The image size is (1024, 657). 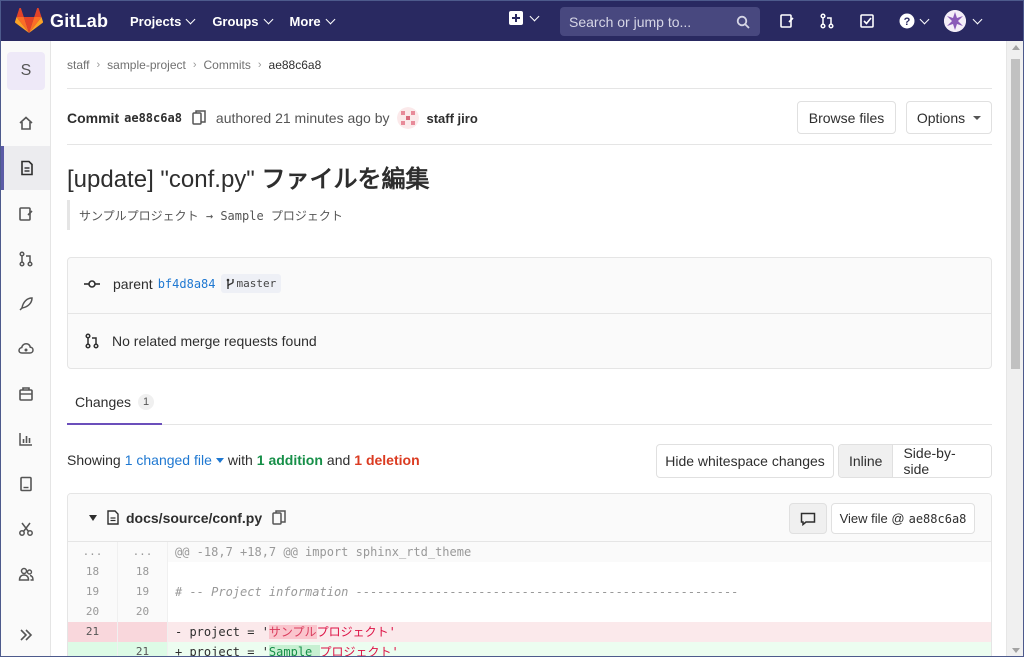 What do you see at coordinates (579, 632) in the screenshot?
I see `diff-code: - project = 'サンプルプロジェクト'` at bounding box center [579, 632].